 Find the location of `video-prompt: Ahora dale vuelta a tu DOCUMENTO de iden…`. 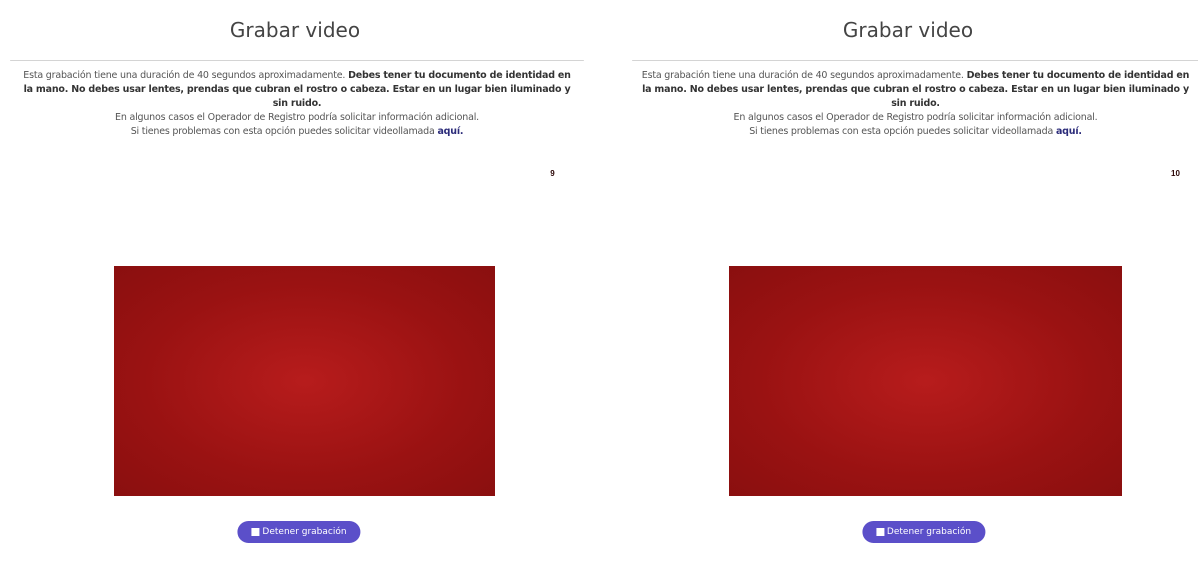

video-prompt: Ahora dale vuelta a tu DOCUMENTO de iden… is located at coordinates (908, 187).